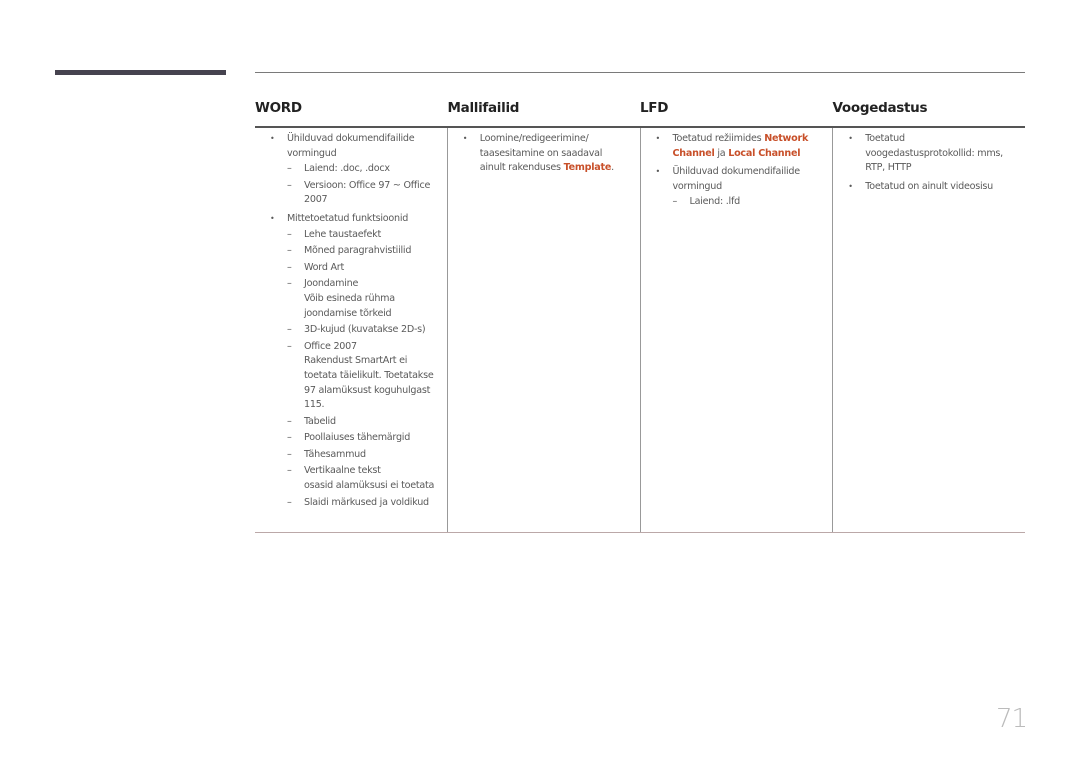 Image resolution: width=1080 pixels, height=763 pixels. I want to click on header-lfd: LFD, so click(654, 108).